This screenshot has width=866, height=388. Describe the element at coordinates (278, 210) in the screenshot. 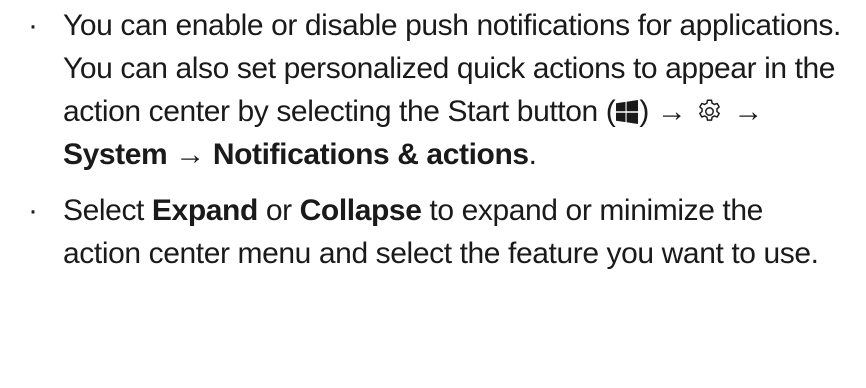

I see `text: or` at that location.